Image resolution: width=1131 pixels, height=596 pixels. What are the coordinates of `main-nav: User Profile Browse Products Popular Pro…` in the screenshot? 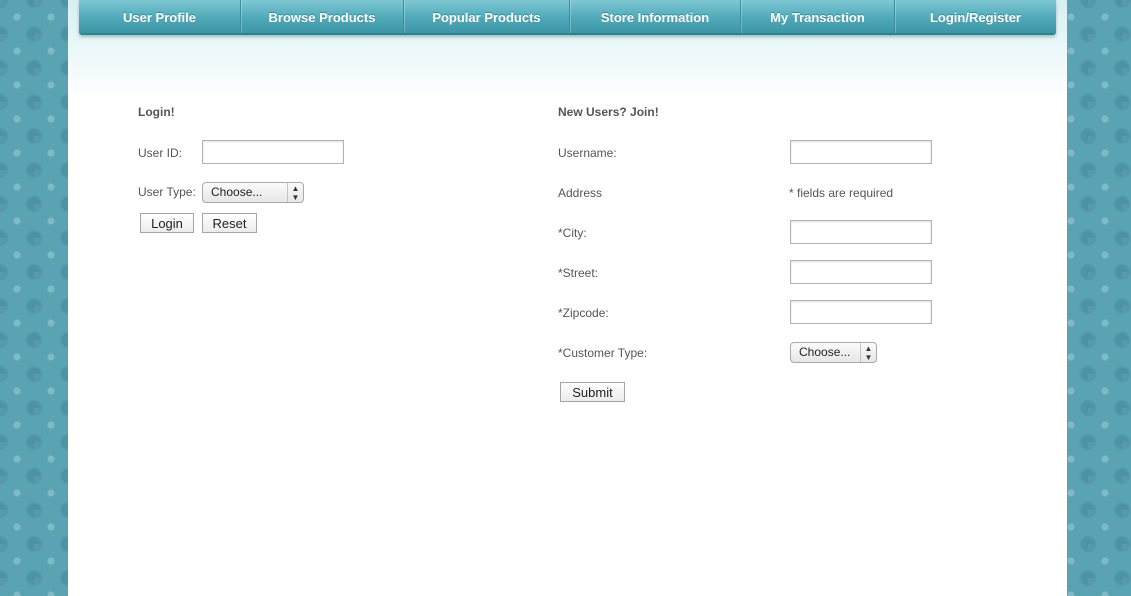 It's located at (567, 17).